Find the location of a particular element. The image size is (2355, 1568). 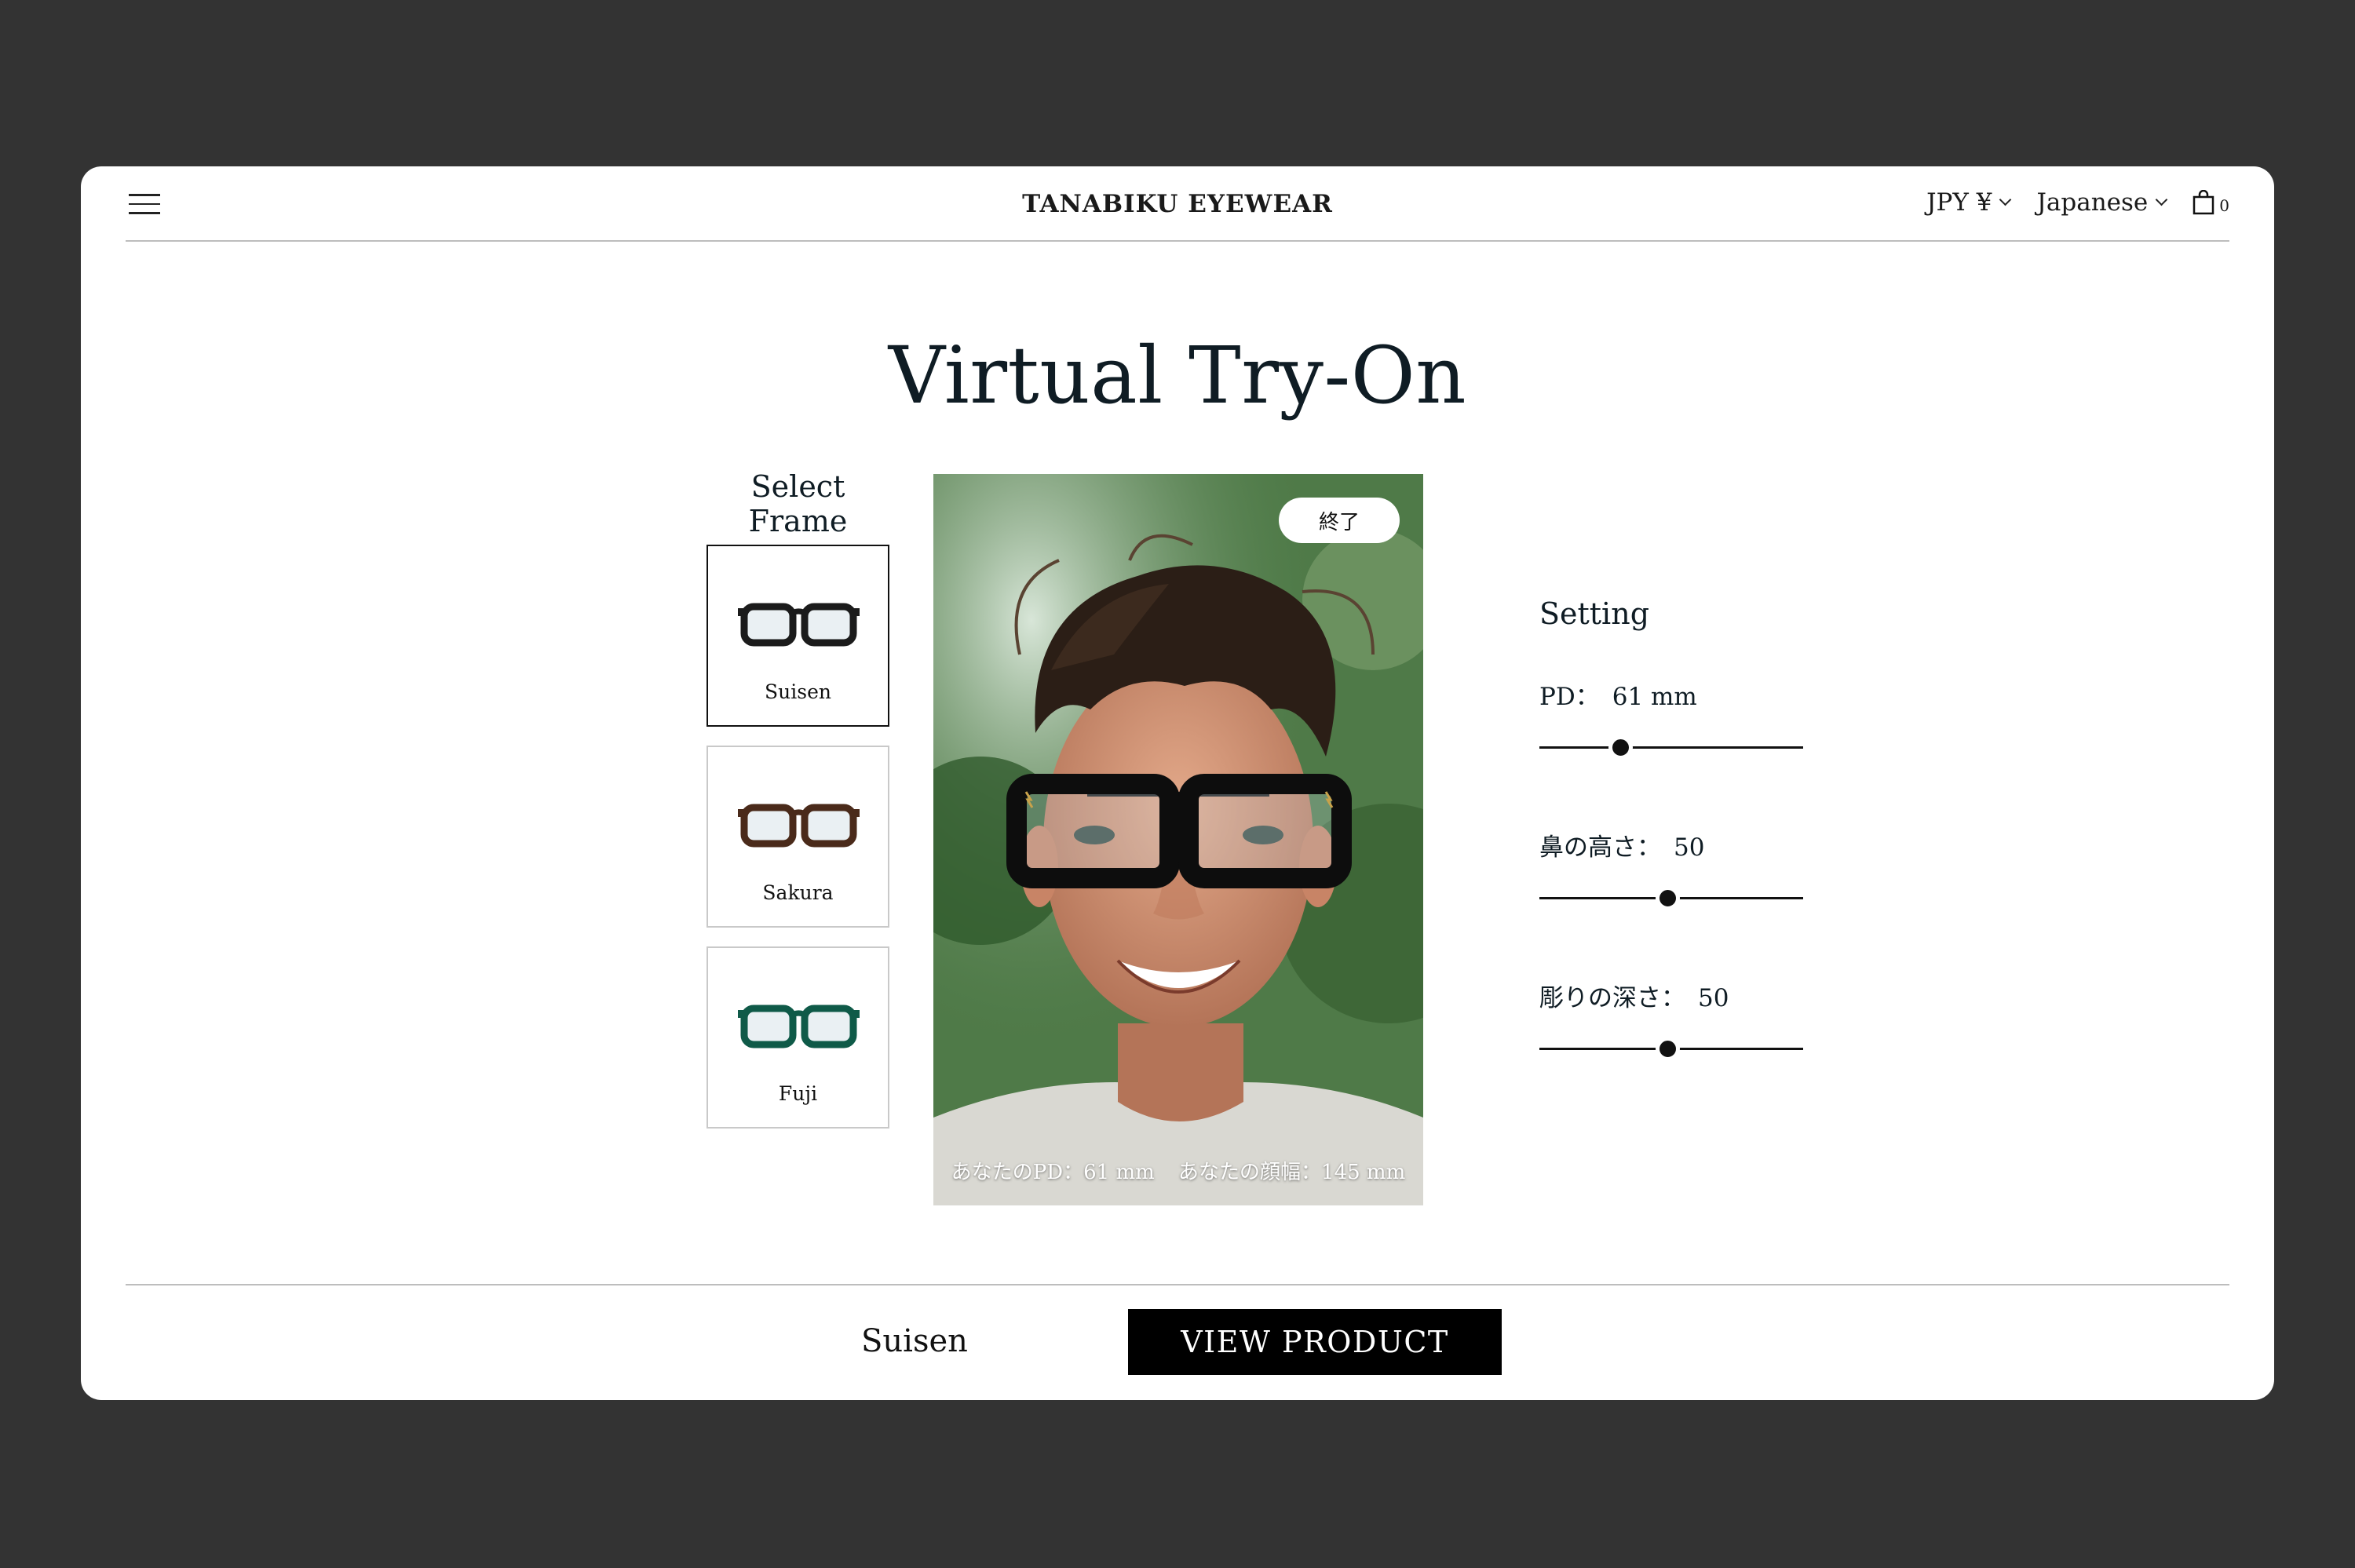

currency-selector: JPY ¥ is located at coordinates (1969, 202).